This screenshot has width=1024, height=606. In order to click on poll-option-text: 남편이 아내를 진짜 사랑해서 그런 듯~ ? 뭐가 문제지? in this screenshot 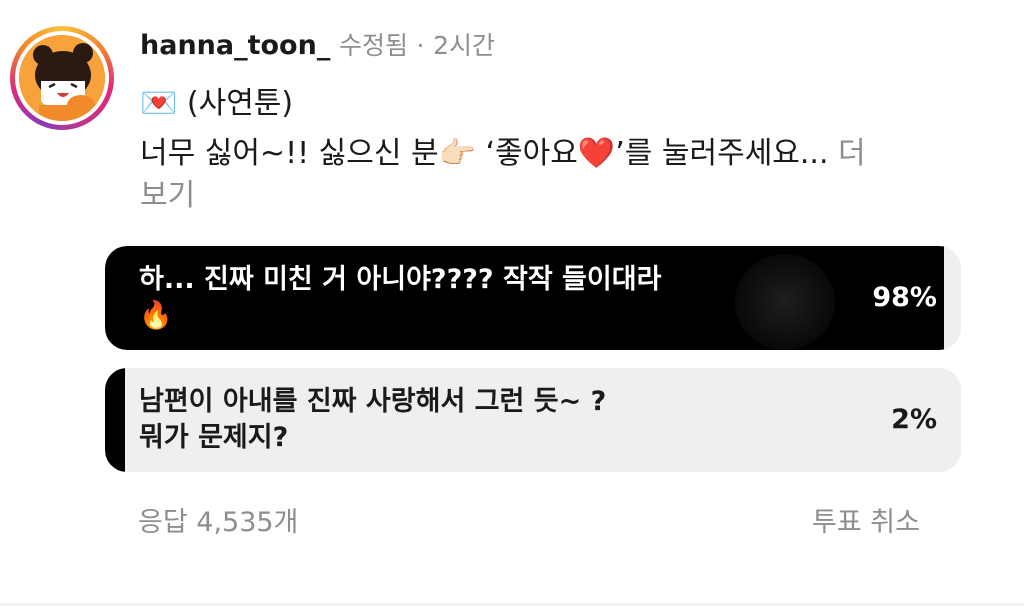, I will do `click(372, 420)`.